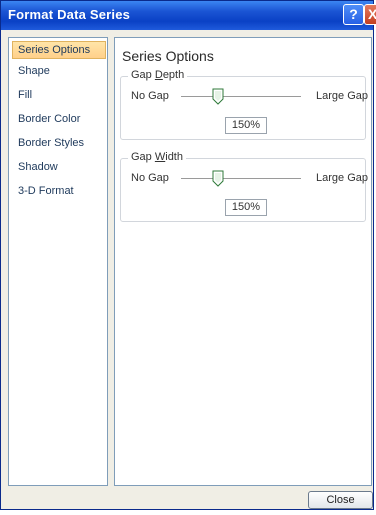  Describe the element at coordinates (150, 96) in the screenshot. I see `gap-depth-min-label: No Gap` at that location.